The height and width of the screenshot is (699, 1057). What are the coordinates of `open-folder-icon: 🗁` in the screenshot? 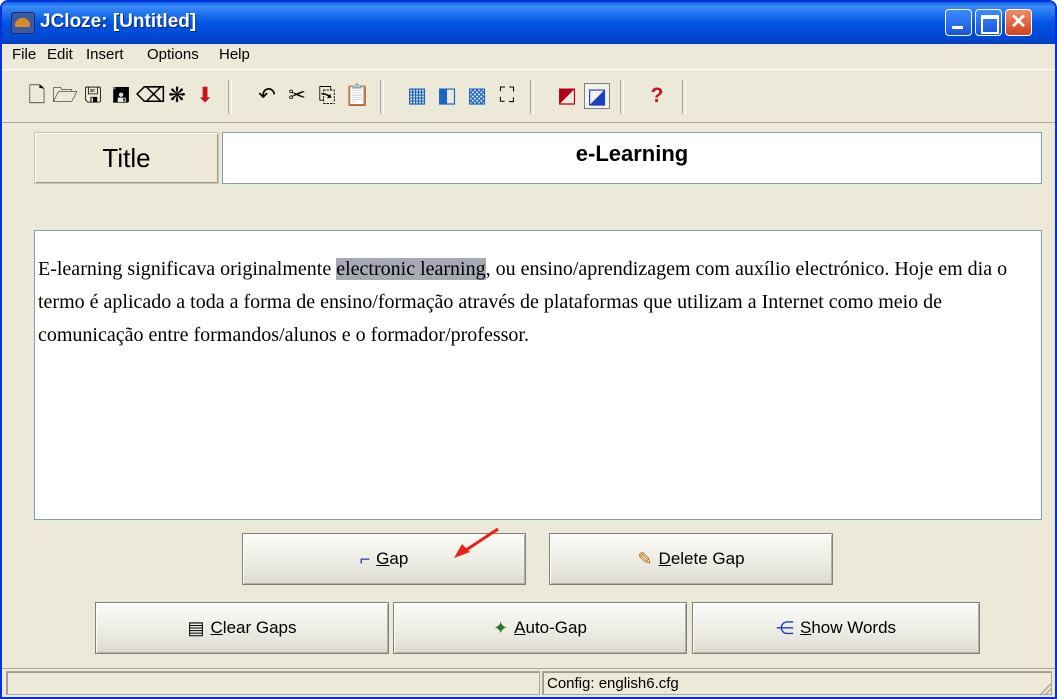 It's located at (65, 96).